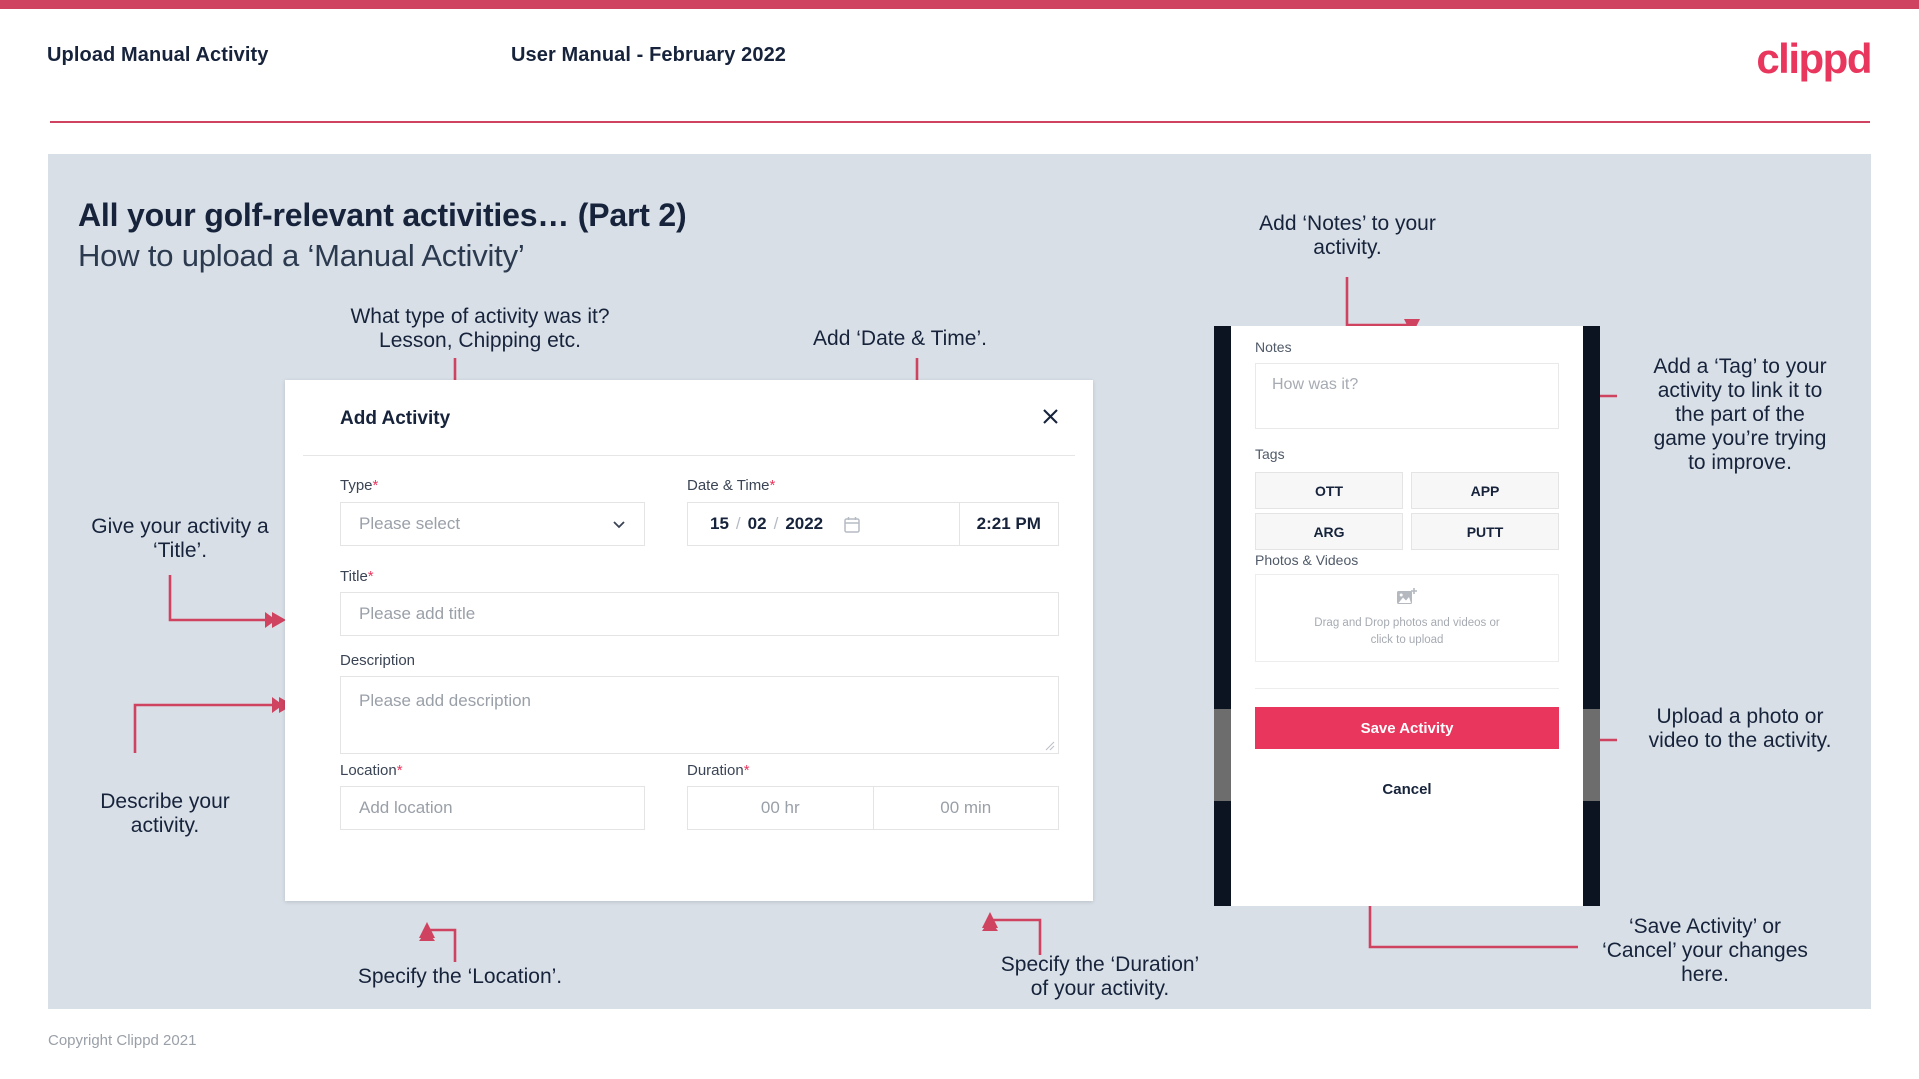  What do you see at coordinates (1329, 490) in the screenshot?
I see `tag-ott: OTT` at bounding box center [1329, 490].